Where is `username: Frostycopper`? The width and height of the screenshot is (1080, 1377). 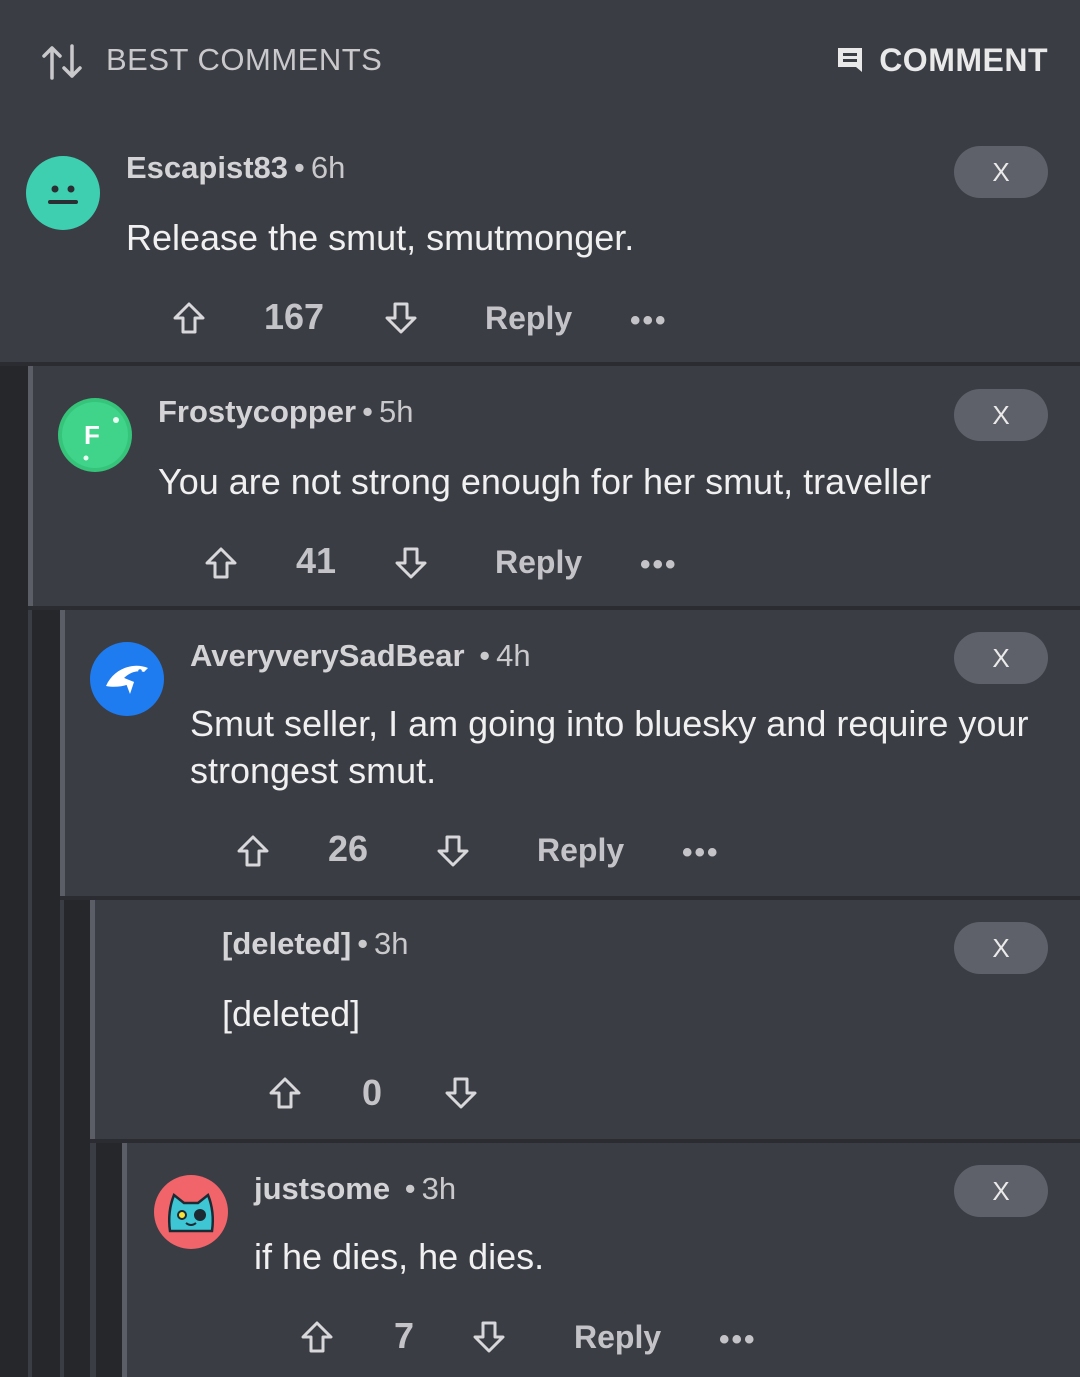
username: Frostycopper is located at coordinates (257, 411).